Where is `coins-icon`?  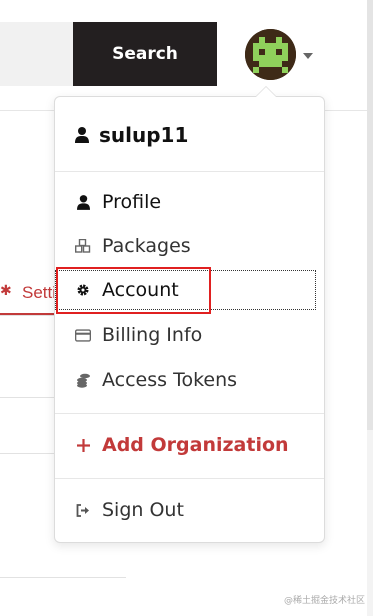
coins-icon is located at coordinates (83, 380).